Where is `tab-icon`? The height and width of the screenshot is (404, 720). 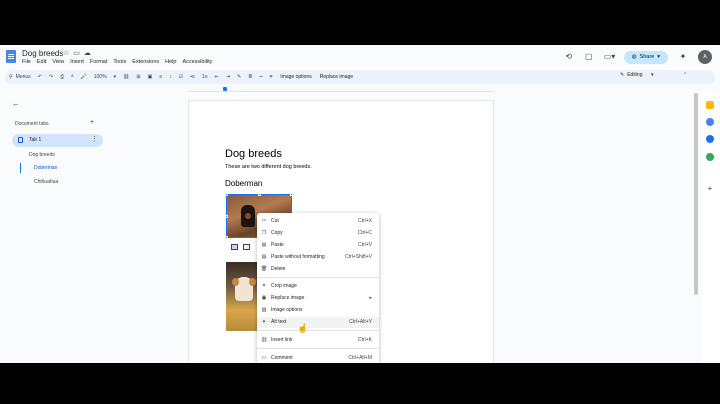
tab-icon is located at coordinates (20, 140).